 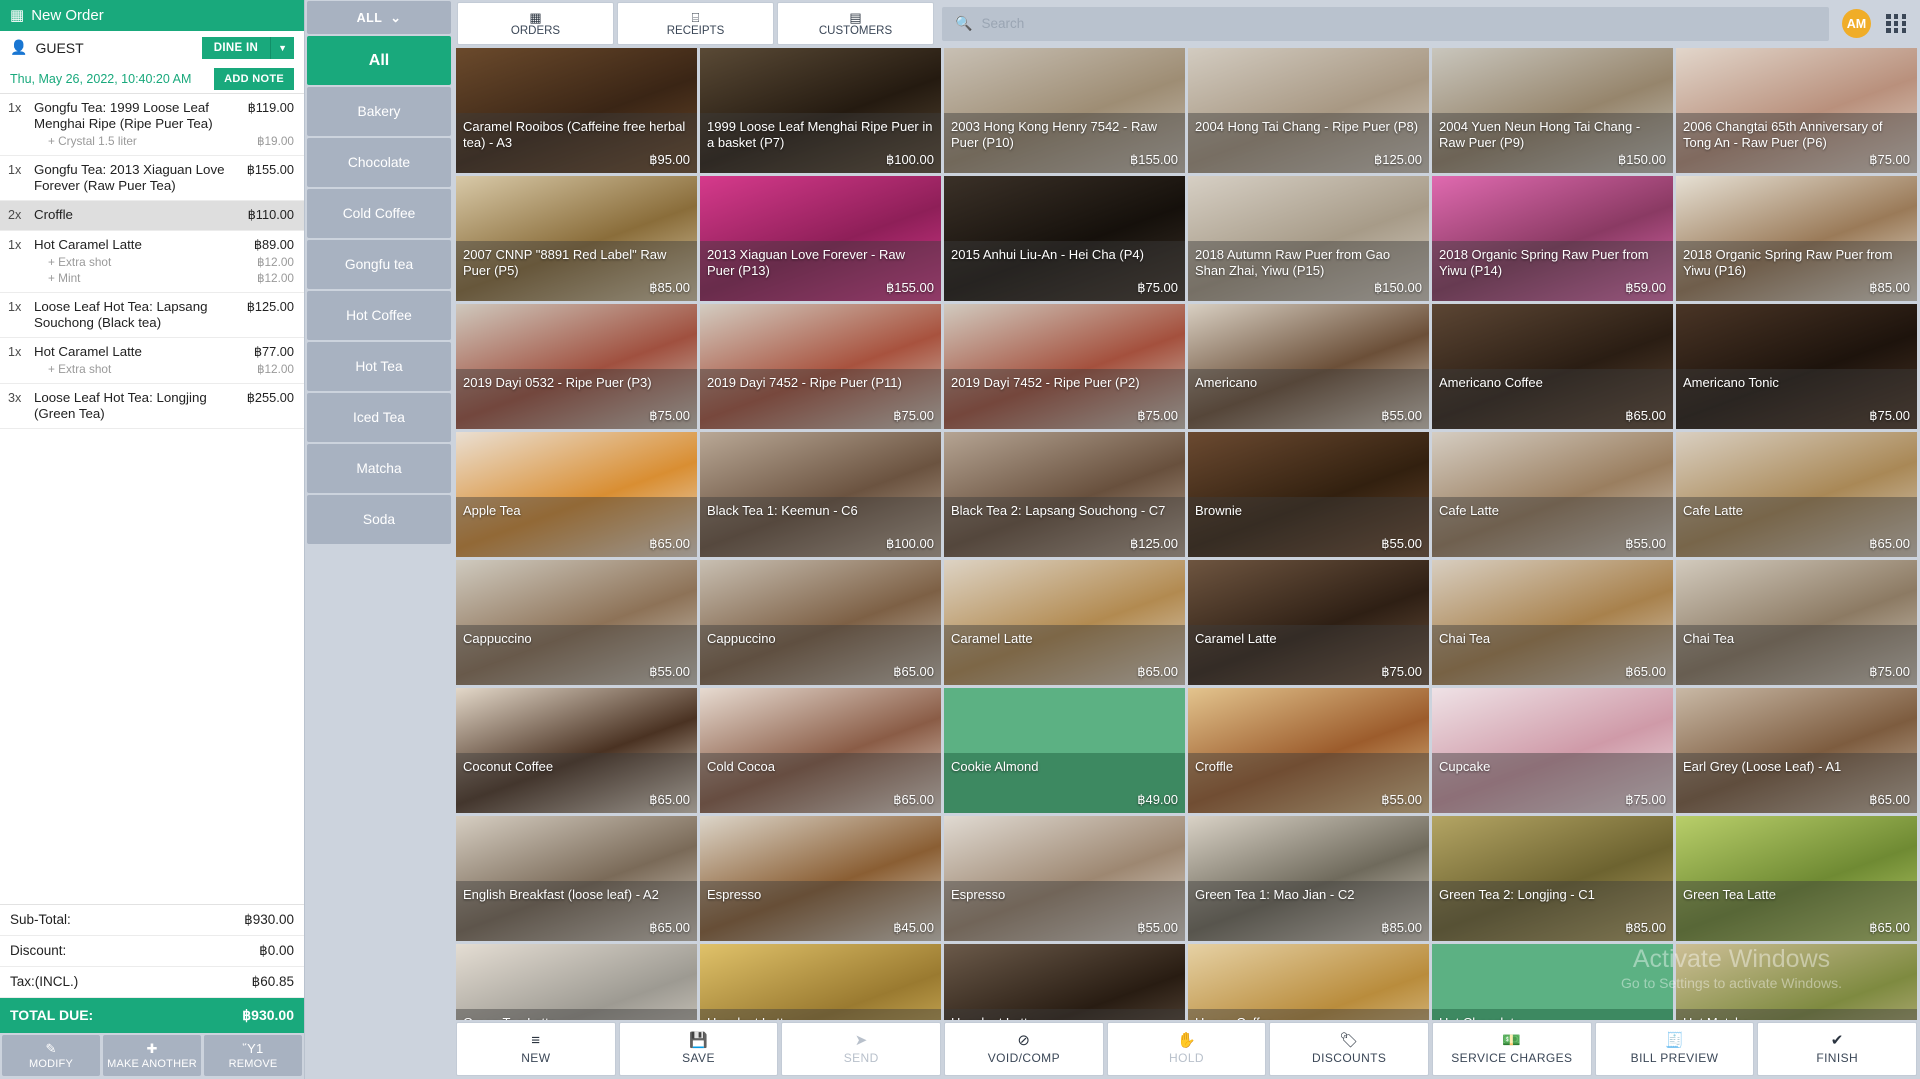 What do you see at coordinates (51, 1055) in the screenshot?
I see `order-action-modify: ✎ MODIFY` at bounding box center [51, 1055].